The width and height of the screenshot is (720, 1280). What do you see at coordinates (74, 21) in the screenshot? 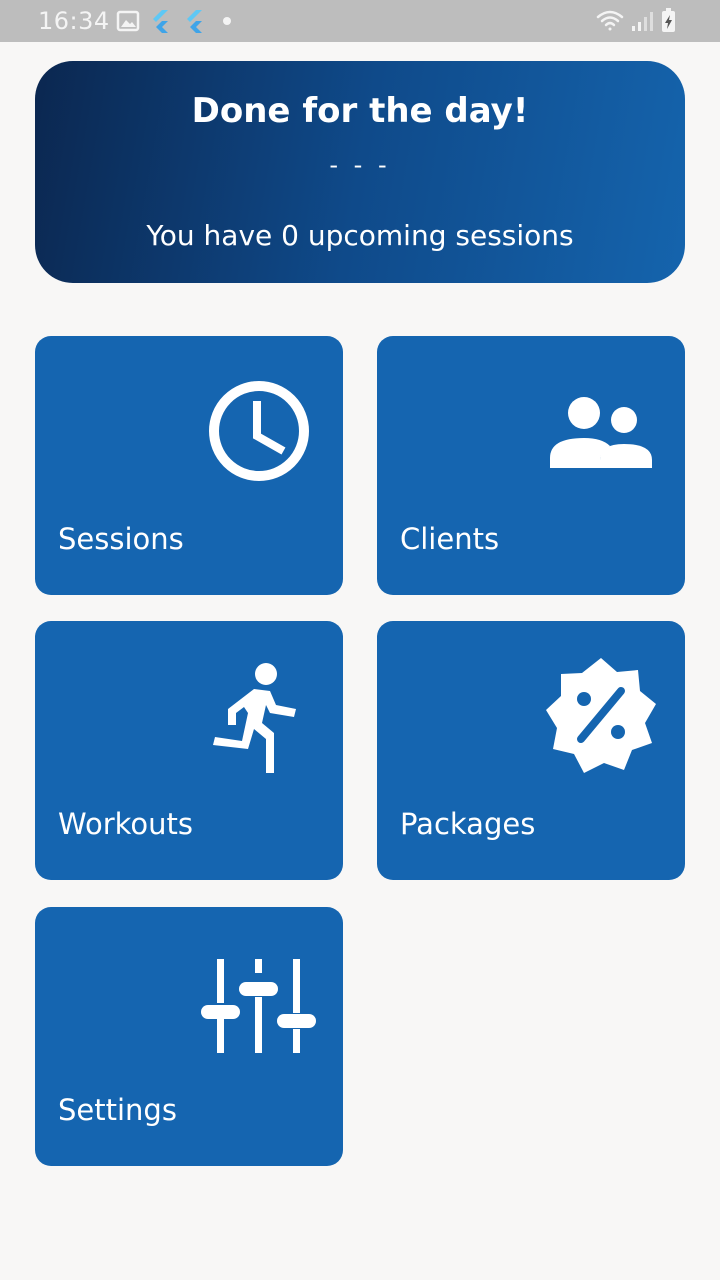
I see `status-time: 16:34` at bounding box center [74, 21].